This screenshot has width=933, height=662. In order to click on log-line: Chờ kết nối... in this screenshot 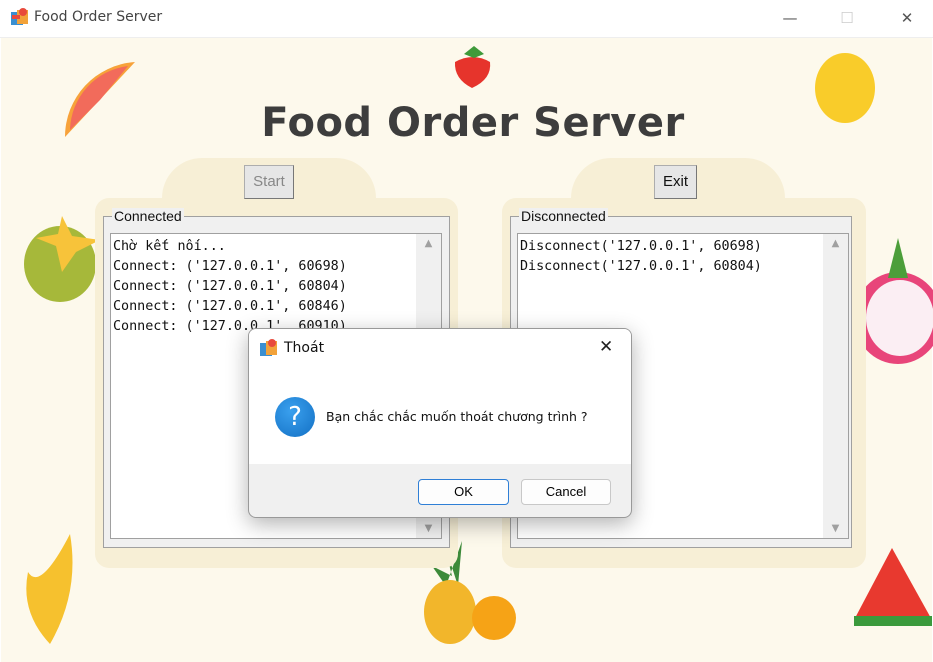, I will do `click(169, 246)`.